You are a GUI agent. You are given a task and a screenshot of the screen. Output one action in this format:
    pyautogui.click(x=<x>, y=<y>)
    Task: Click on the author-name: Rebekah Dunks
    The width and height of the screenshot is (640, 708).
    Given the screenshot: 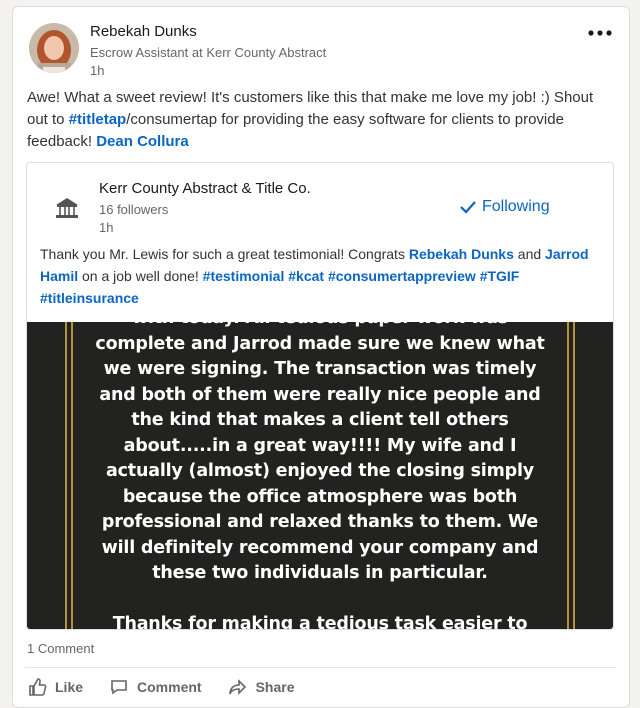 What is the action you would take?
    pyautogui.click(x=143, y=31)
    